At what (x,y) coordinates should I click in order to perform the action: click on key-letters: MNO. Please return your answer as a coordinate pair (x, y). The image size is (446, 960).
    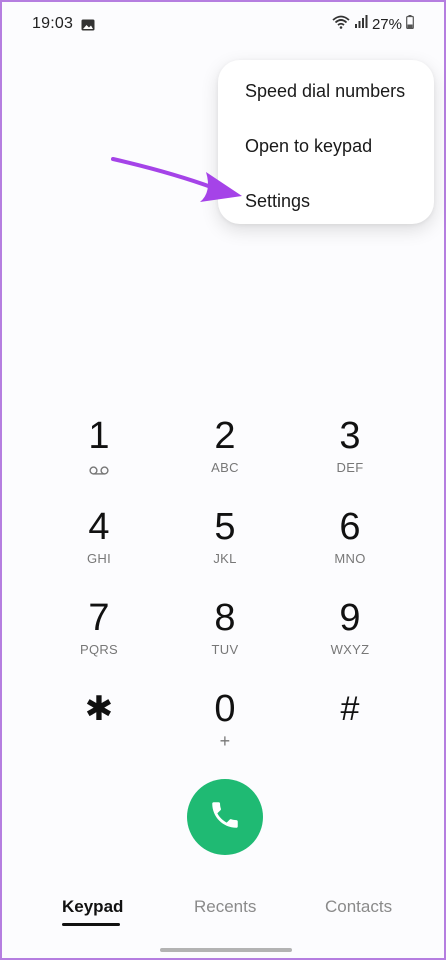
    Looking at the image, I should click on (350, 558).